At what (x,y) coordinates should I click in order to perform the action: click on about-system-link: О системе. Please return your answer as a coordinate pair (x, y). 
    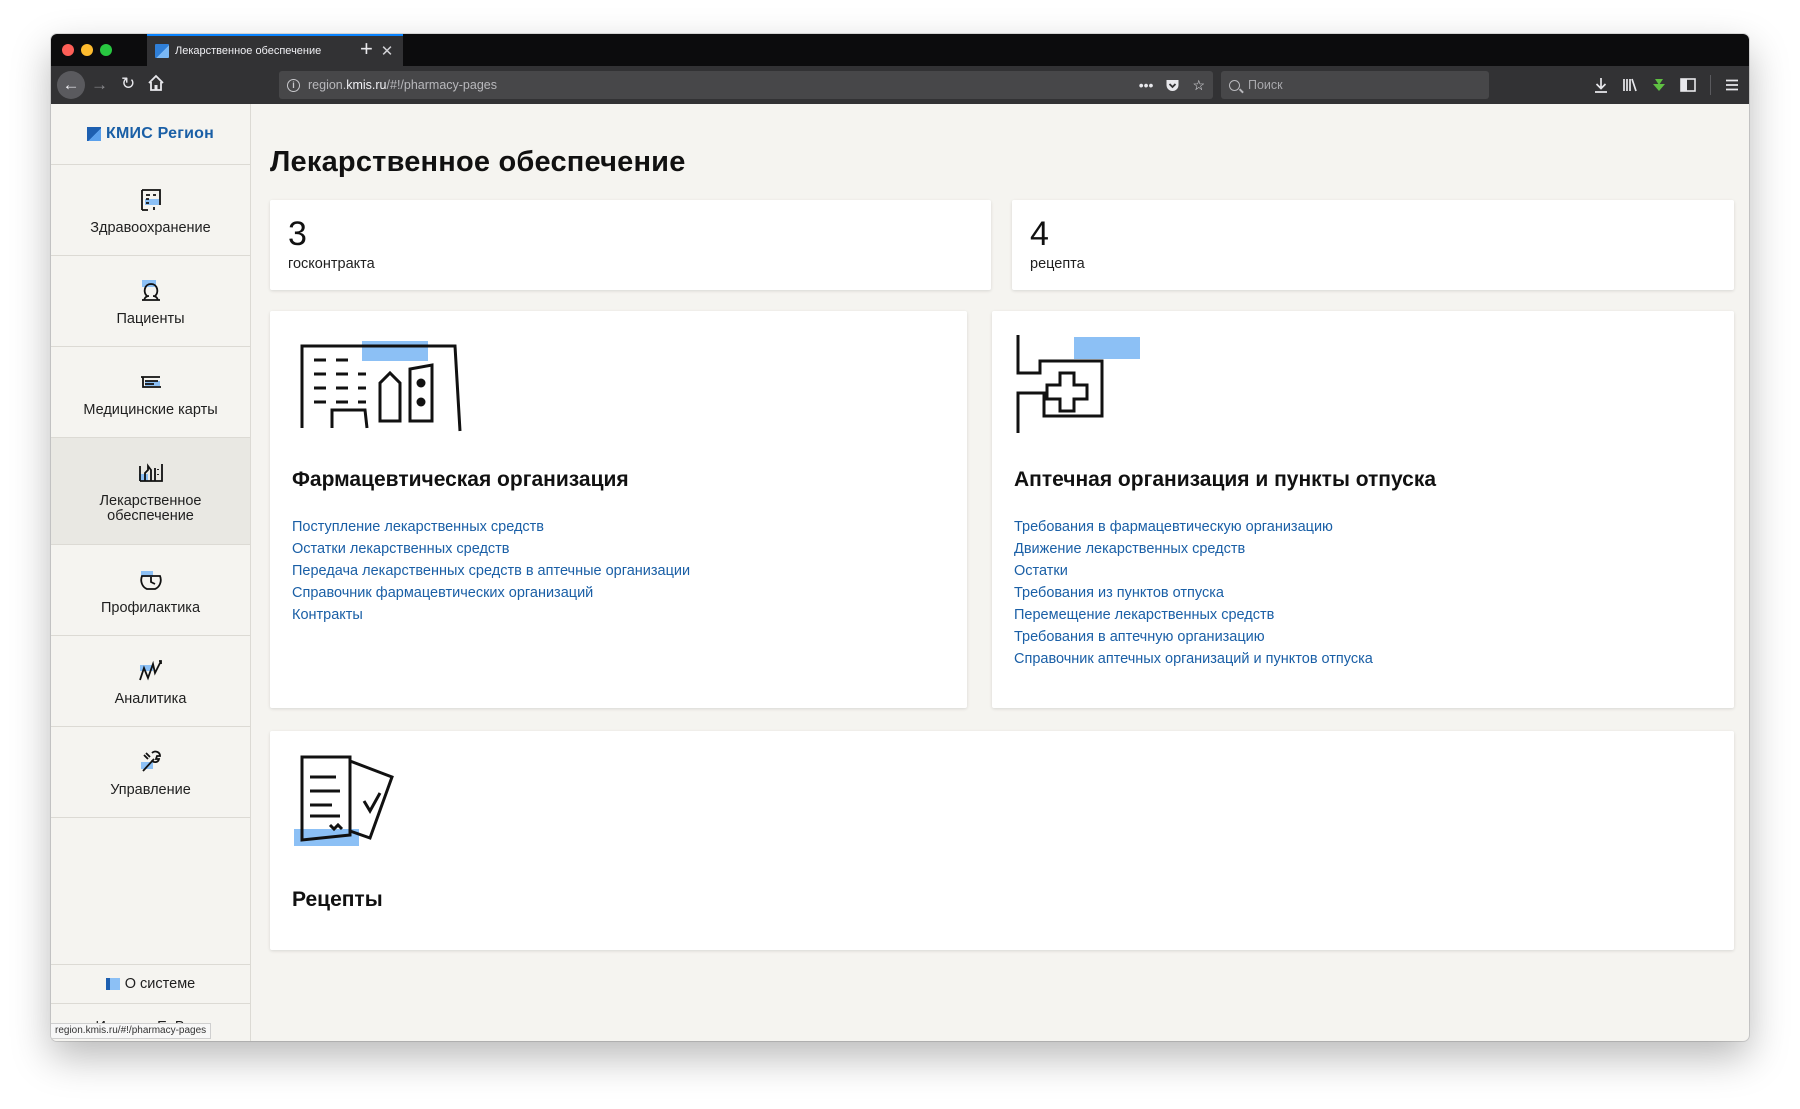
    Looking at the image, I should click on (150, 984).